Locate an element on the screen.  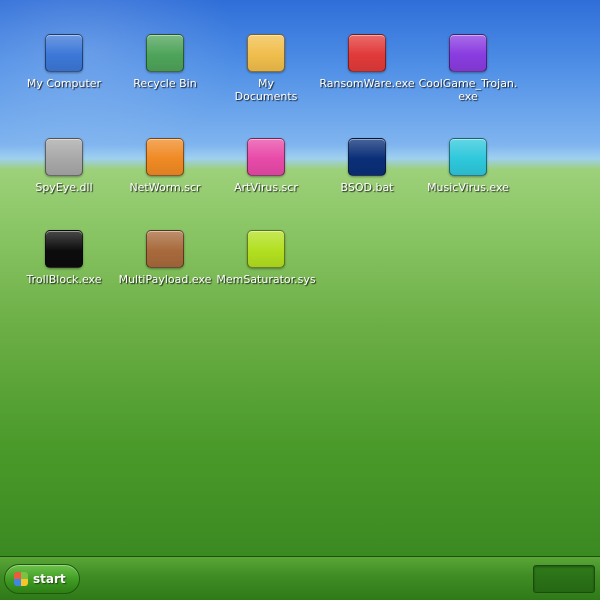
icon-label: NetWorm.scr is located at coordinates (165, 187).